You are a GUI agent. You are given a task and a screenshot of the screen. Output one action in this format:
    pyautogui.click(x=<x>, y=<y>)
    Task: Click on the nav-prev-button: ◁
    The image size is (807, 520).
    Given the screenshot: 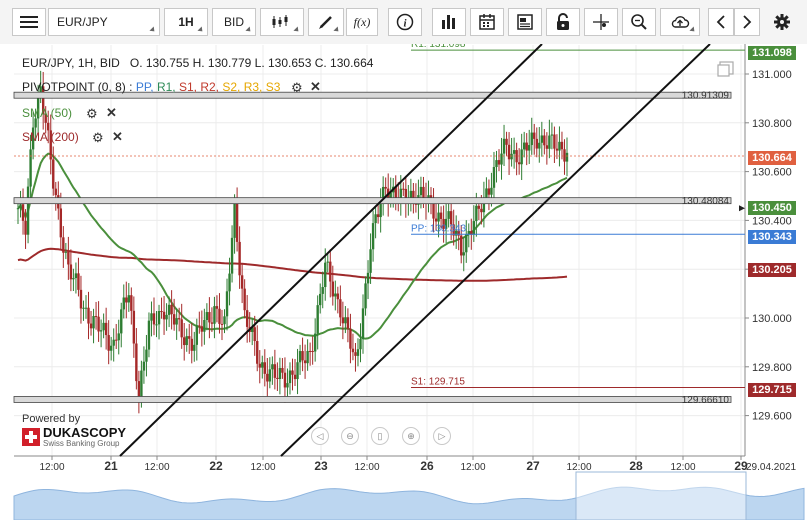 What is the action you would take?
    pyautogui.click(x=320, y=436)
    